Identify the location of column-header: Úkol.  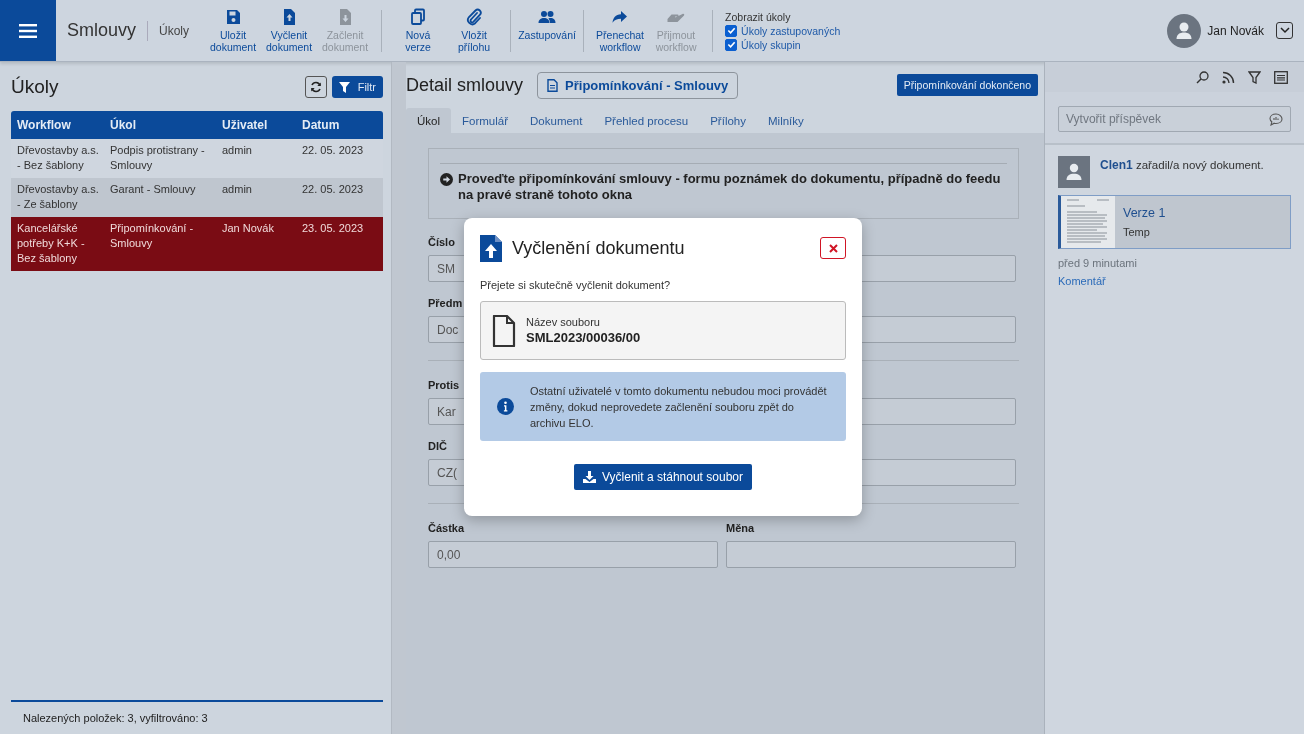
(160, 125).